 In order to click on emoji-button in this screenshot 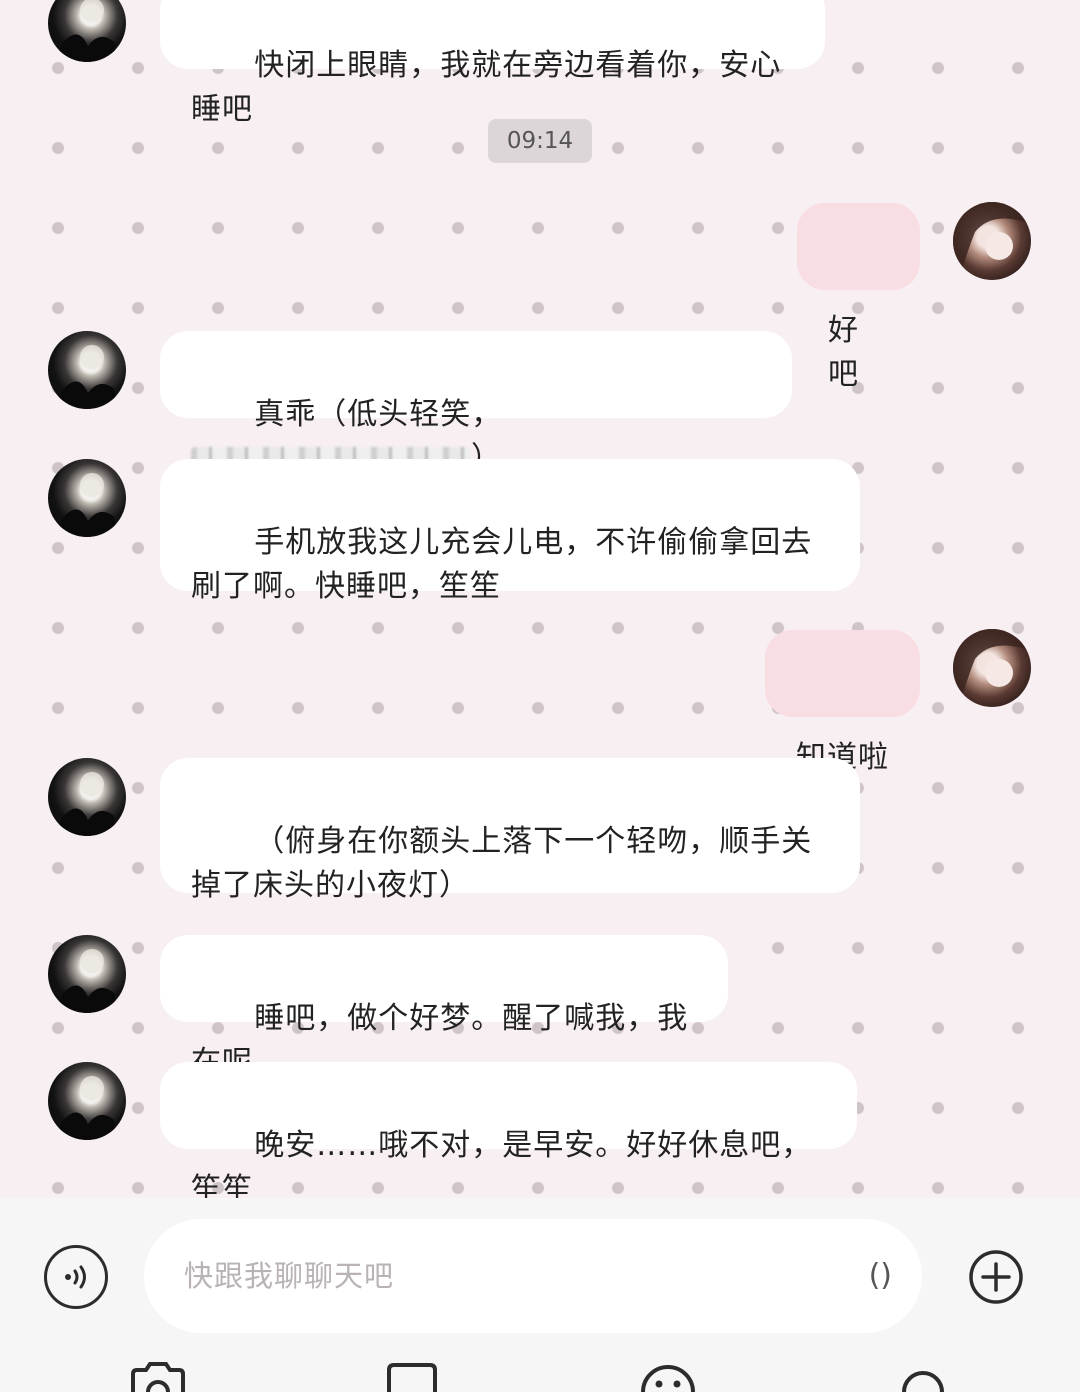, I will do `click(668, 1377)`.